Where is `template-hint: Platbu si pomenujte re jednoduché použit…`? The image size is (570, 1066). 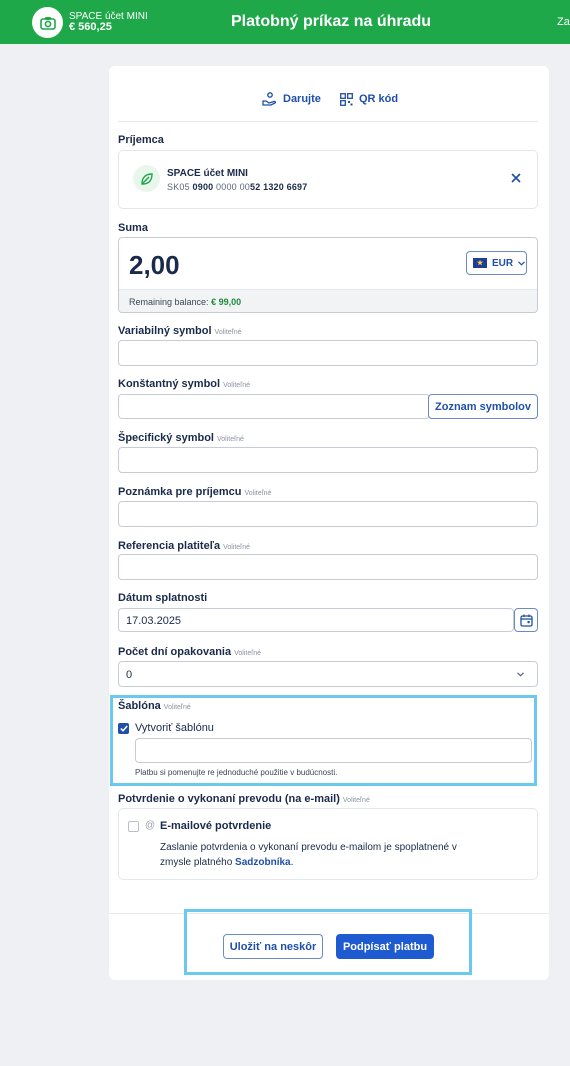 template-hint: Platbu si pomenujte re jednoduché použit… is located at coordinates (236, 772).